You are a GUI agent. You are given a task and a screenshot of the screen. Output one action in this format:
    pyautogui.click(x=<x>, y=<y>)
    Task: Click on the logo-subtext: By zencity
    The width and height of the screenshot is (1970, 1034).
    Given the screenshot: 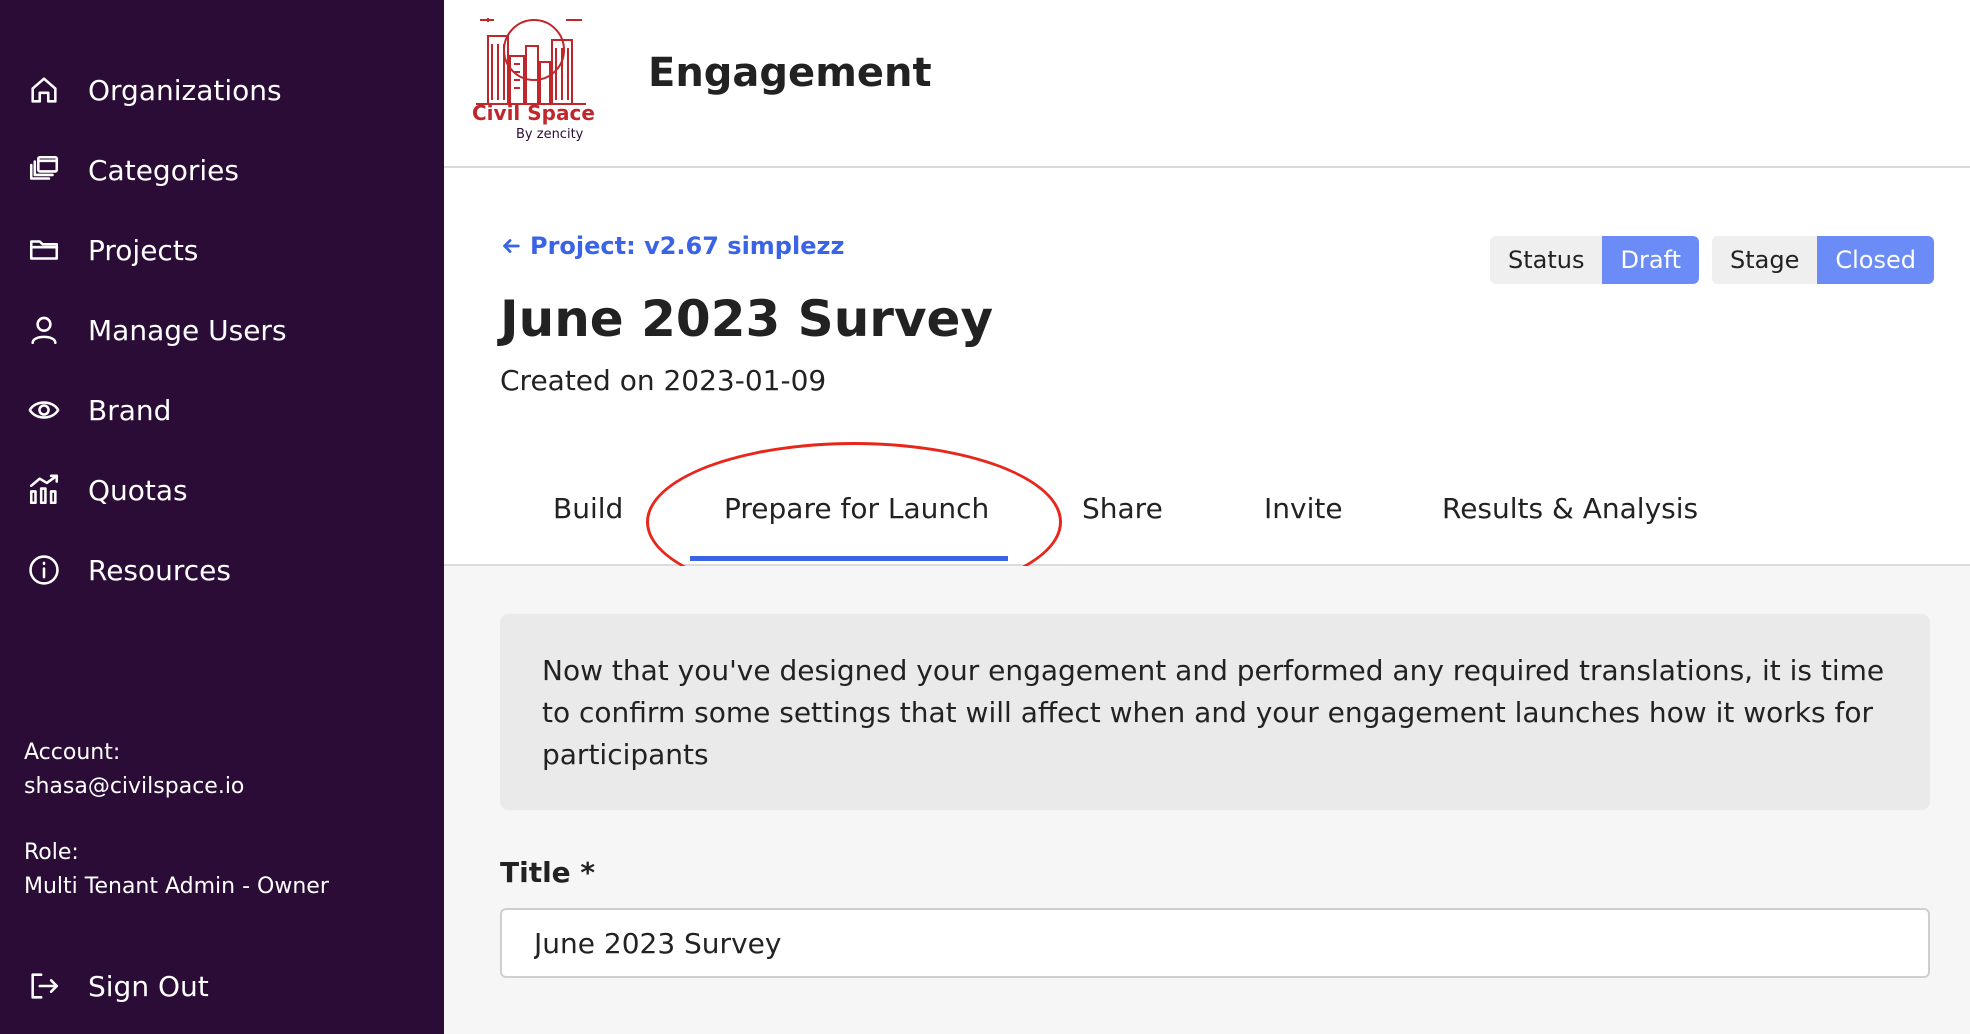 What is the action you would take?
    pyautogui.click(x=550, y=134)
    